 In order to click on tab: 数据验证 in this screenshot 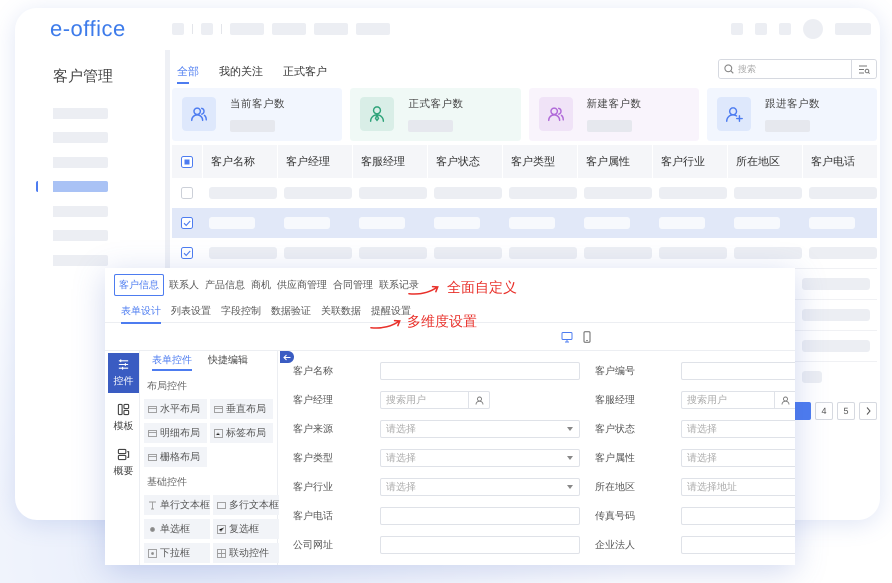, I will do `click(291, 311)`.